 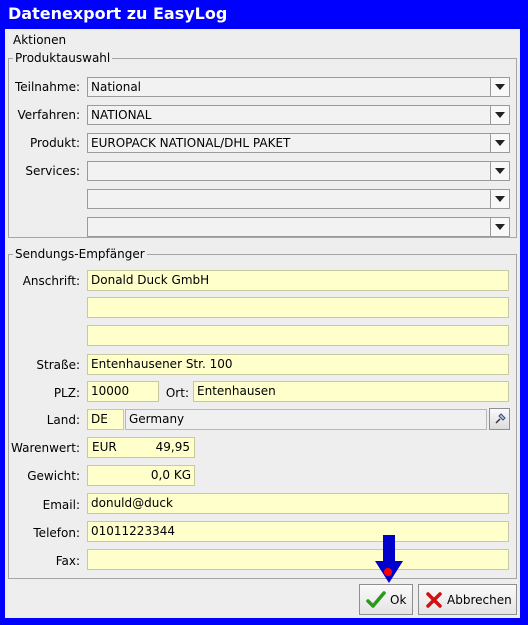 What do you see at coordinates (298, 503) in the screenshot?
I see `email-field: donuld@duck` at bounding box center [298, 503].